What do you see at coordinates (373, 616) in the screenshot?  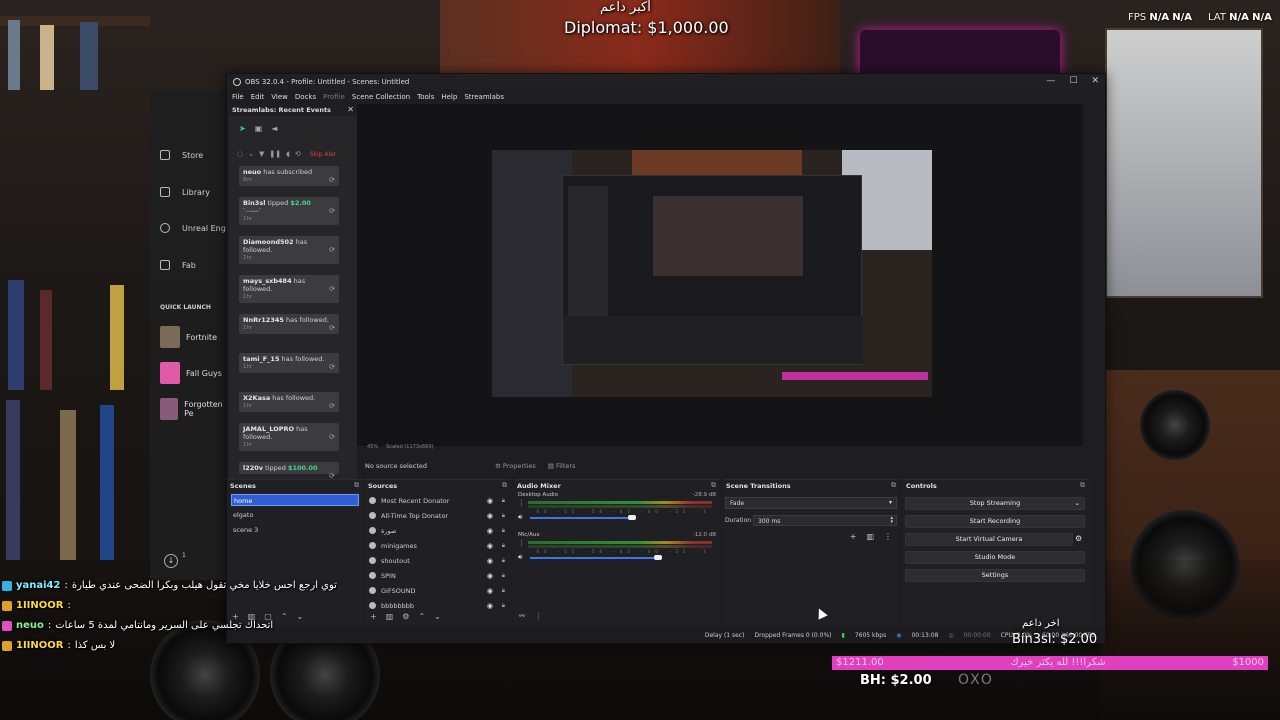 I see `add-icon: +` at bounding box center [373, 616].